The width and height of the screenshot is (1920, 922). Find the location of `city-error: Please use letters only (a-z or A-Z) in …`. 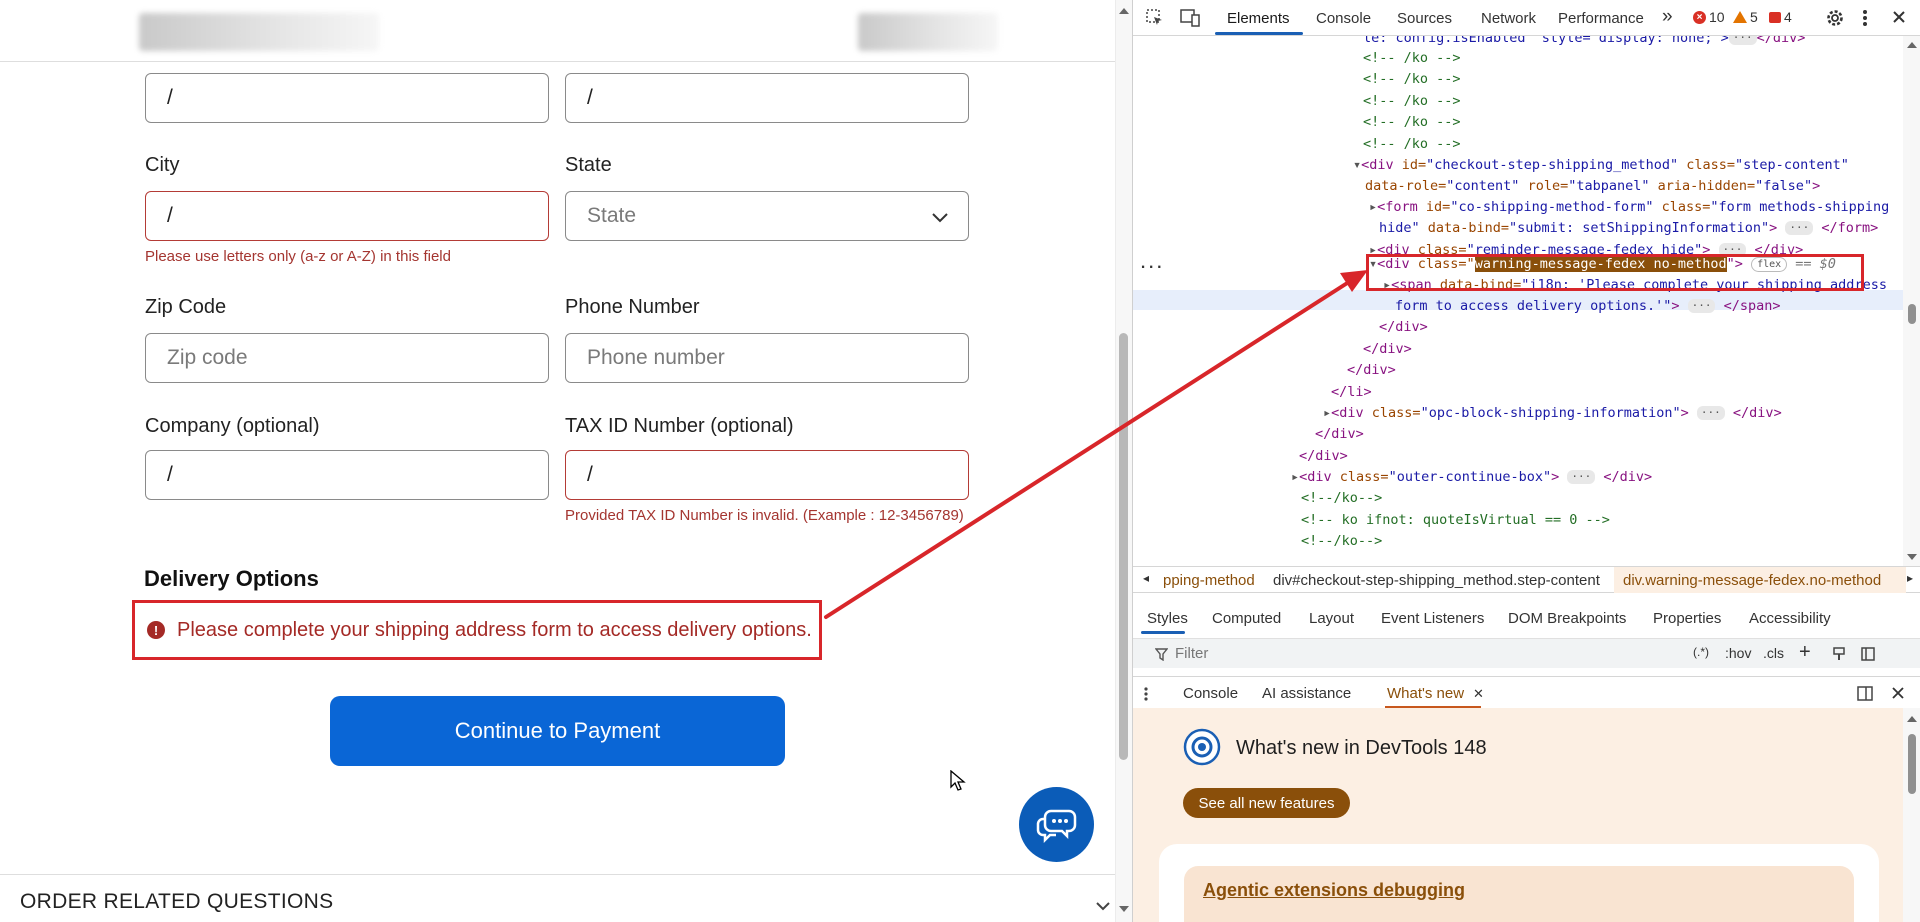

city-error: Please use letters only (a-z or A-Z) in … is located at coordinates (298, 256).